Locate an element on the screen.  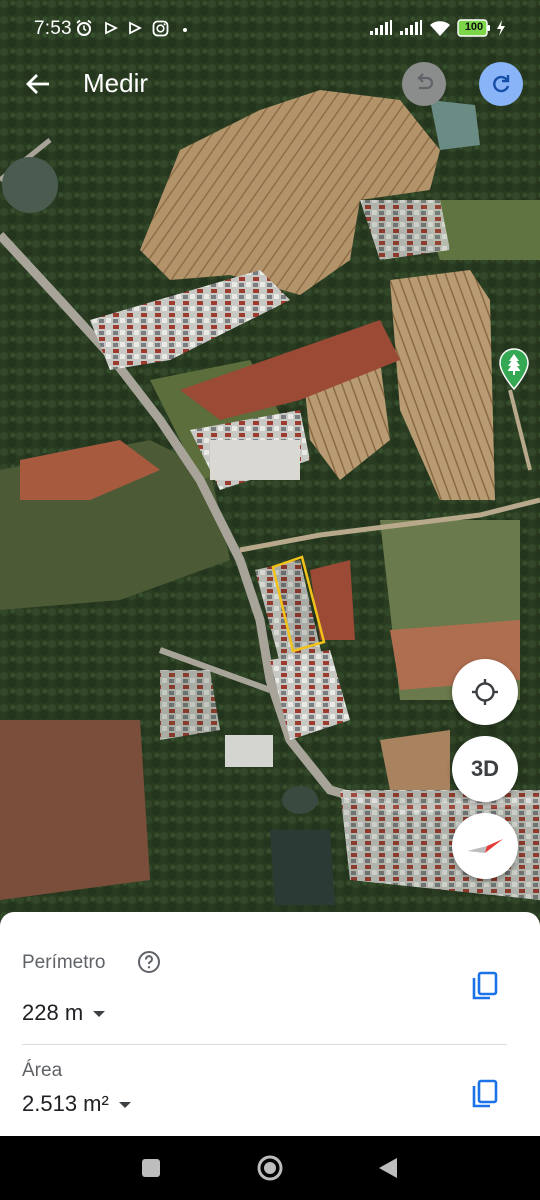
perimeter-value: 228 m is located at coordinates (53, 1012).